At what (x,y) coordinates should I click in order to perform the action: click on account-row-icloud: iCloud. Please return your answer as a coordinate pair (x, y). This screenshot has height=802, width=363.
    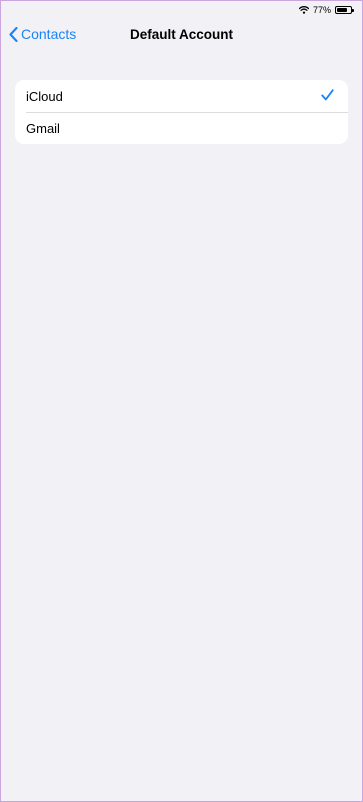
    Looking at the image, I should click on (181, 96).